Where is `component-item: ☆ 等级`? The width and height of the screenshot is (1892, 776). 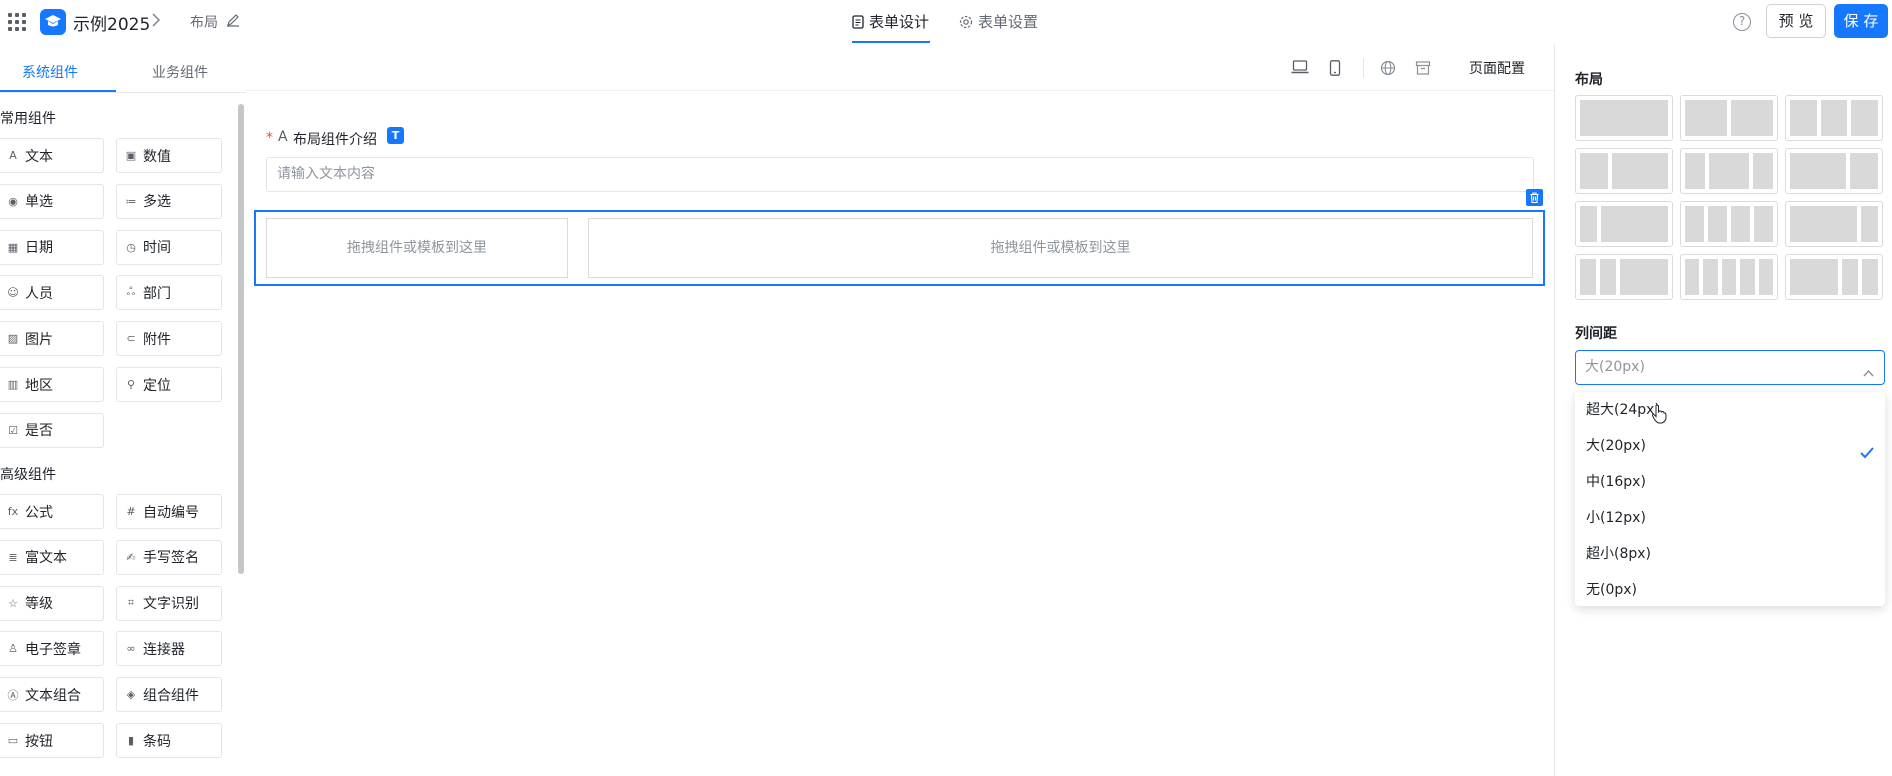 component-item: ☆ 等级 is located at coordinates (52, 603).